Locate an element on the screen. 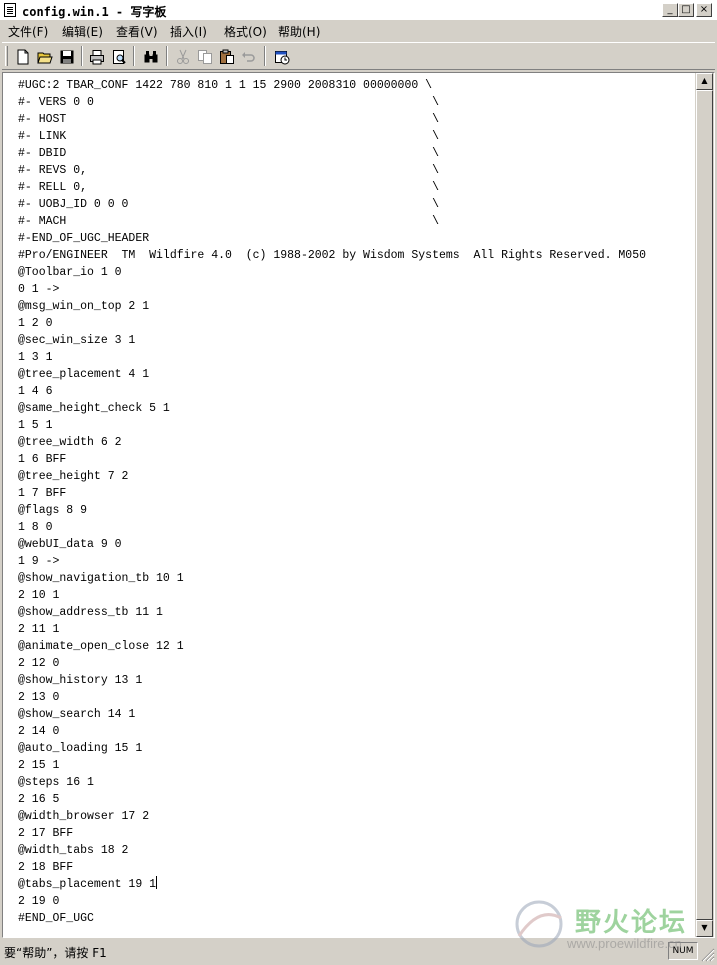 The height and width of the screenshot is (965, 717). document-line: 1 8 0 is located at coordinates (332, 527).